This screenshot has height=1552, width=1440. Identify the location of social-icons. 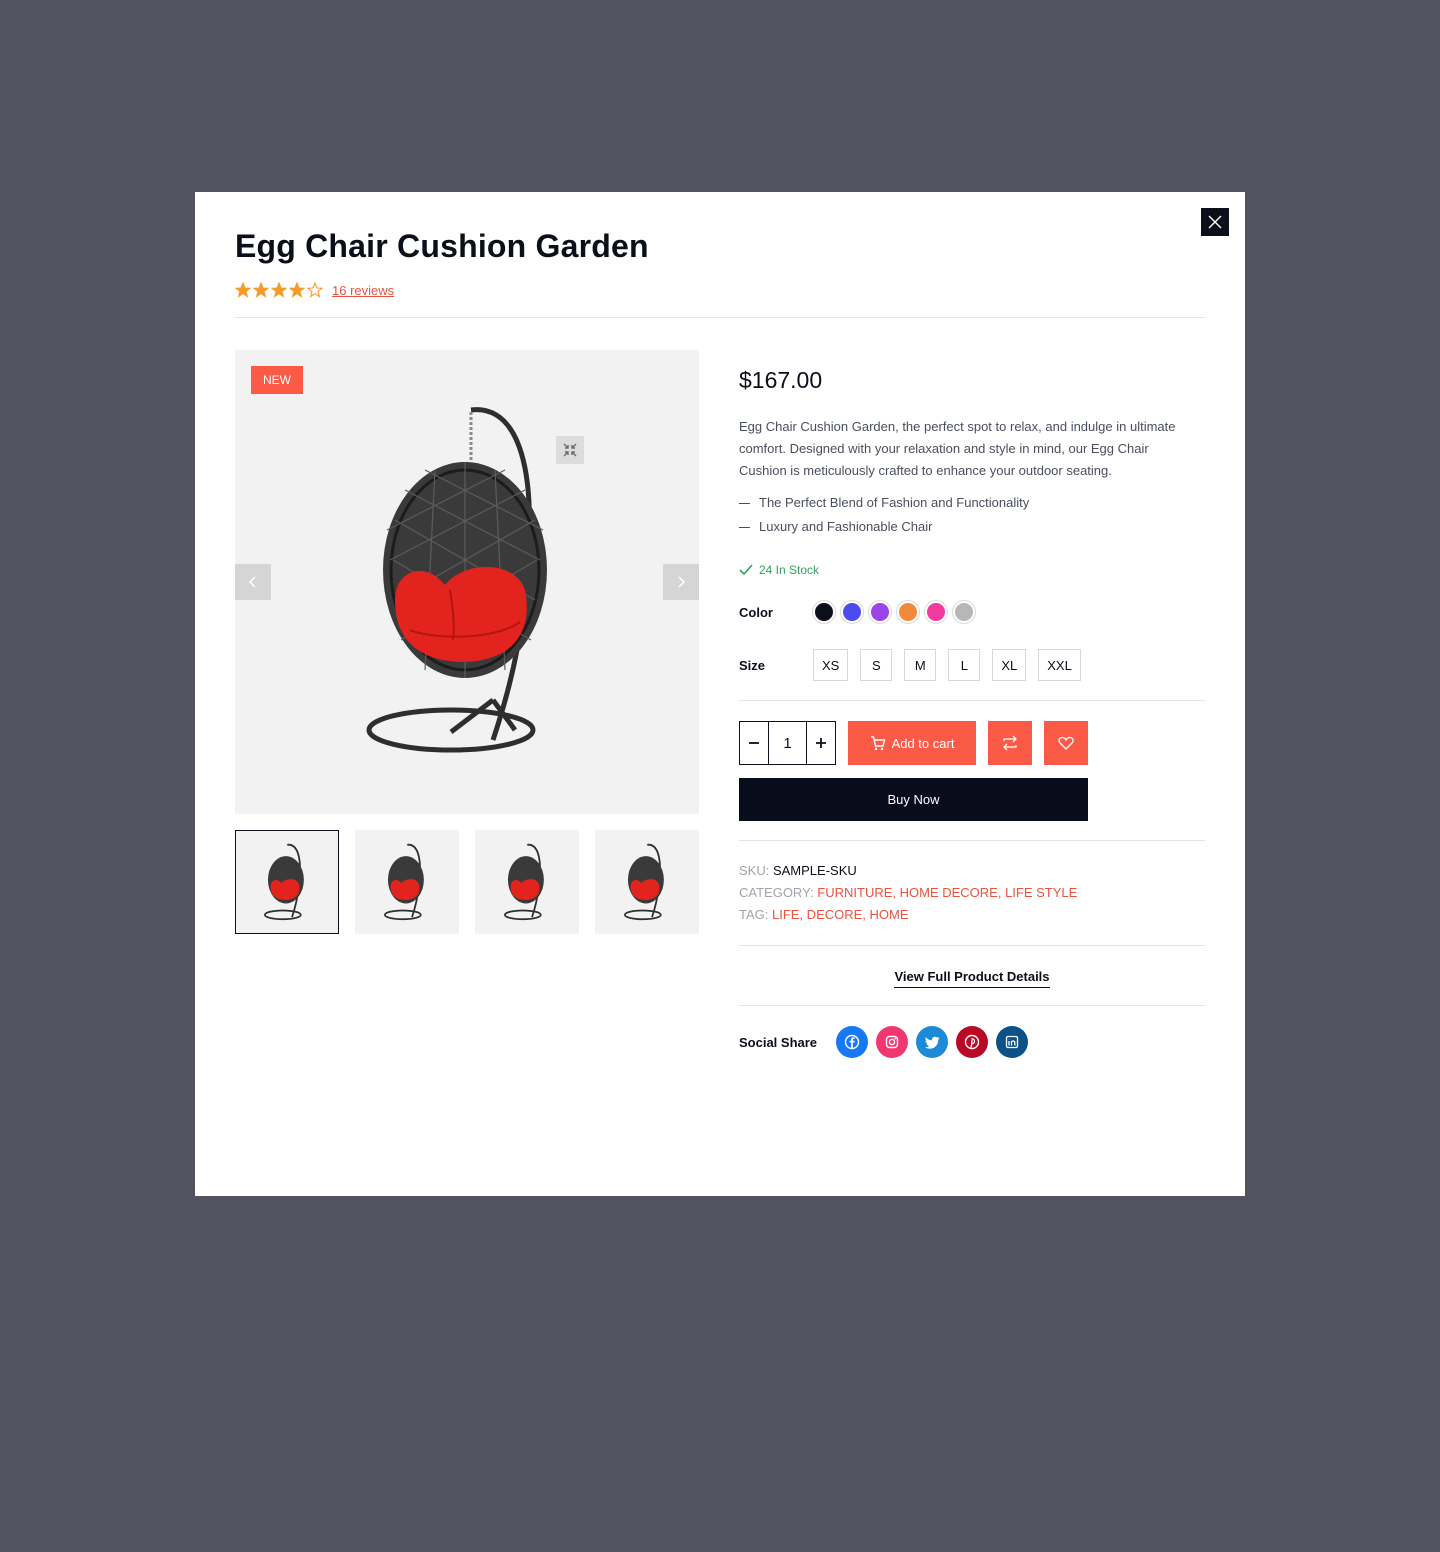
(932, 1042).